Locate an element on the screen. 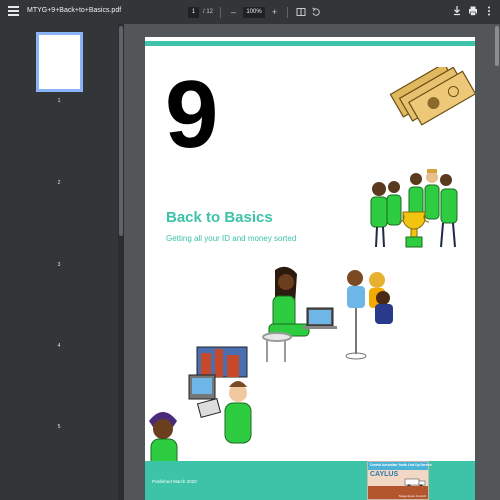  page-total: / 12 is located at coordinates (208, 12).